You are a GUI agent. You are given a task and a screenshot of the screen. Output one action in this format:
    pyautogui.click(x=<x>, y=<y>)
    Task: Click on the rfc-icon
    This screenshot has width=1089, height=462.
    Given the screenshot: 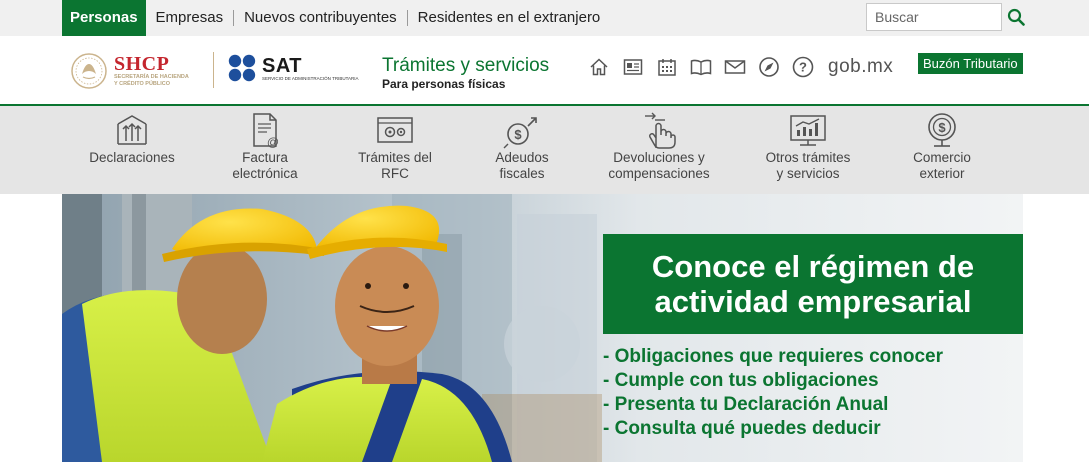 What is the action you would take?
    pyautogui.click(x=395, y=130)
    